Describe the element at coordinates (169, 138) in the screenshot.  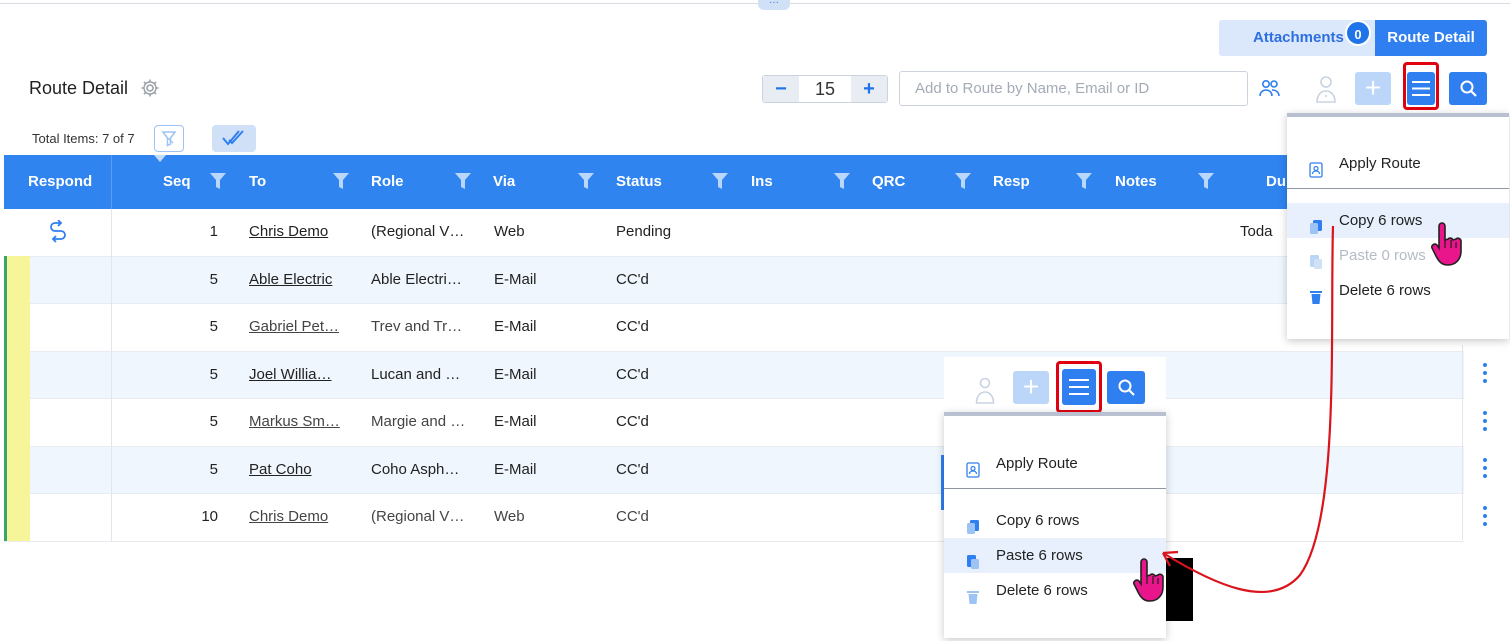
I see `filter-toggle-button` at that location.